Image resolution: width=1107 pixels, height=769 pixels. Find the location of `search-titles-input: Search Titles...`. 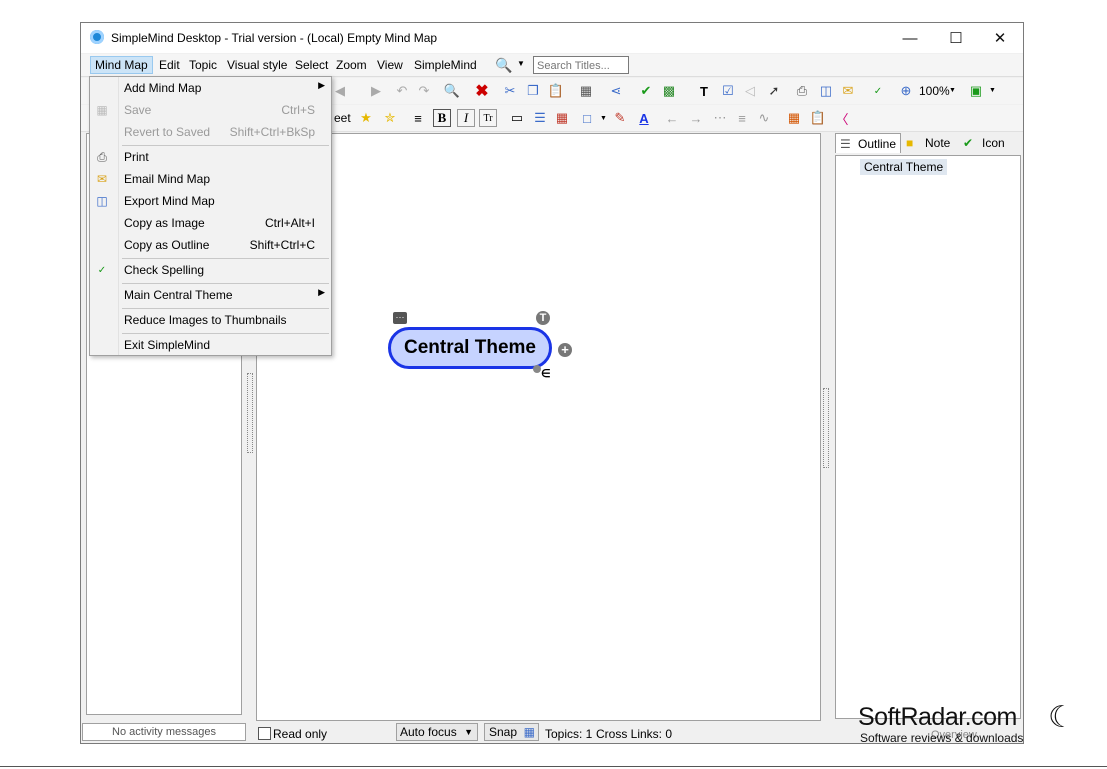

search-titles-input: Search Titles... is located at coordinates (581, 65).